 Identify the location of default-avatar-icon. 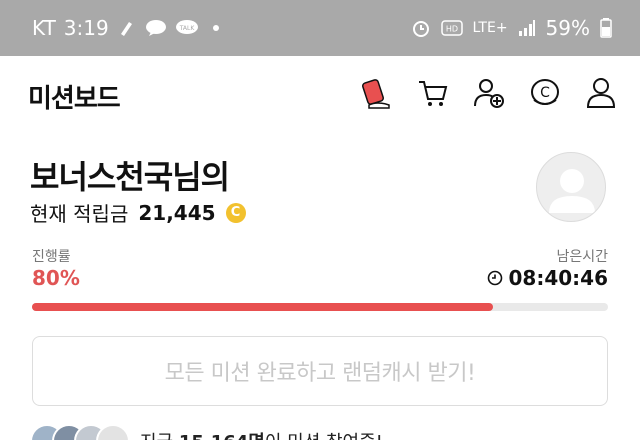
(572, 191).